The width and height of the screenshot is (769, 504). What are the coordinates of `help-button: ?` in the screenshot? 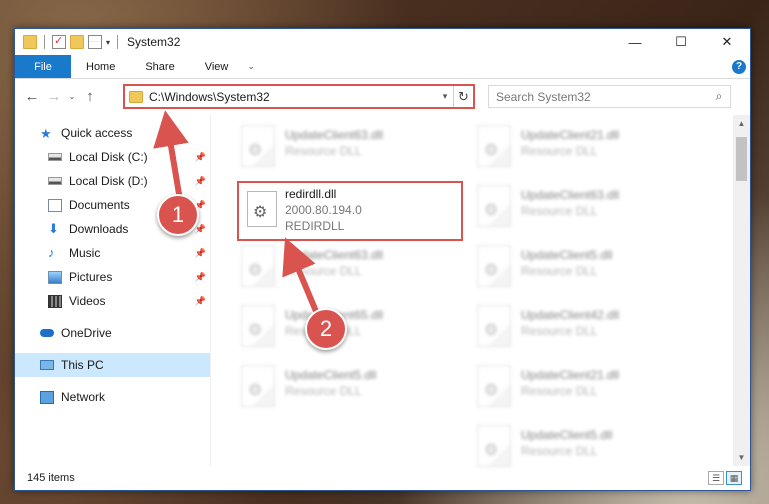 It's located at (739, 66).